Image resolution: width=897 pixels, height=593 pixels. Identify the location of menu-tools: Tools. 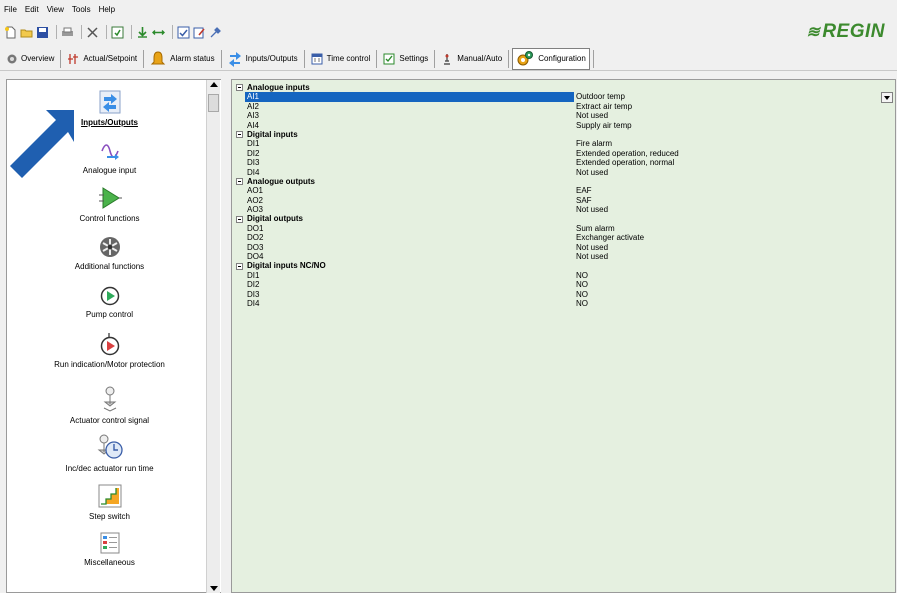
(81, 9).